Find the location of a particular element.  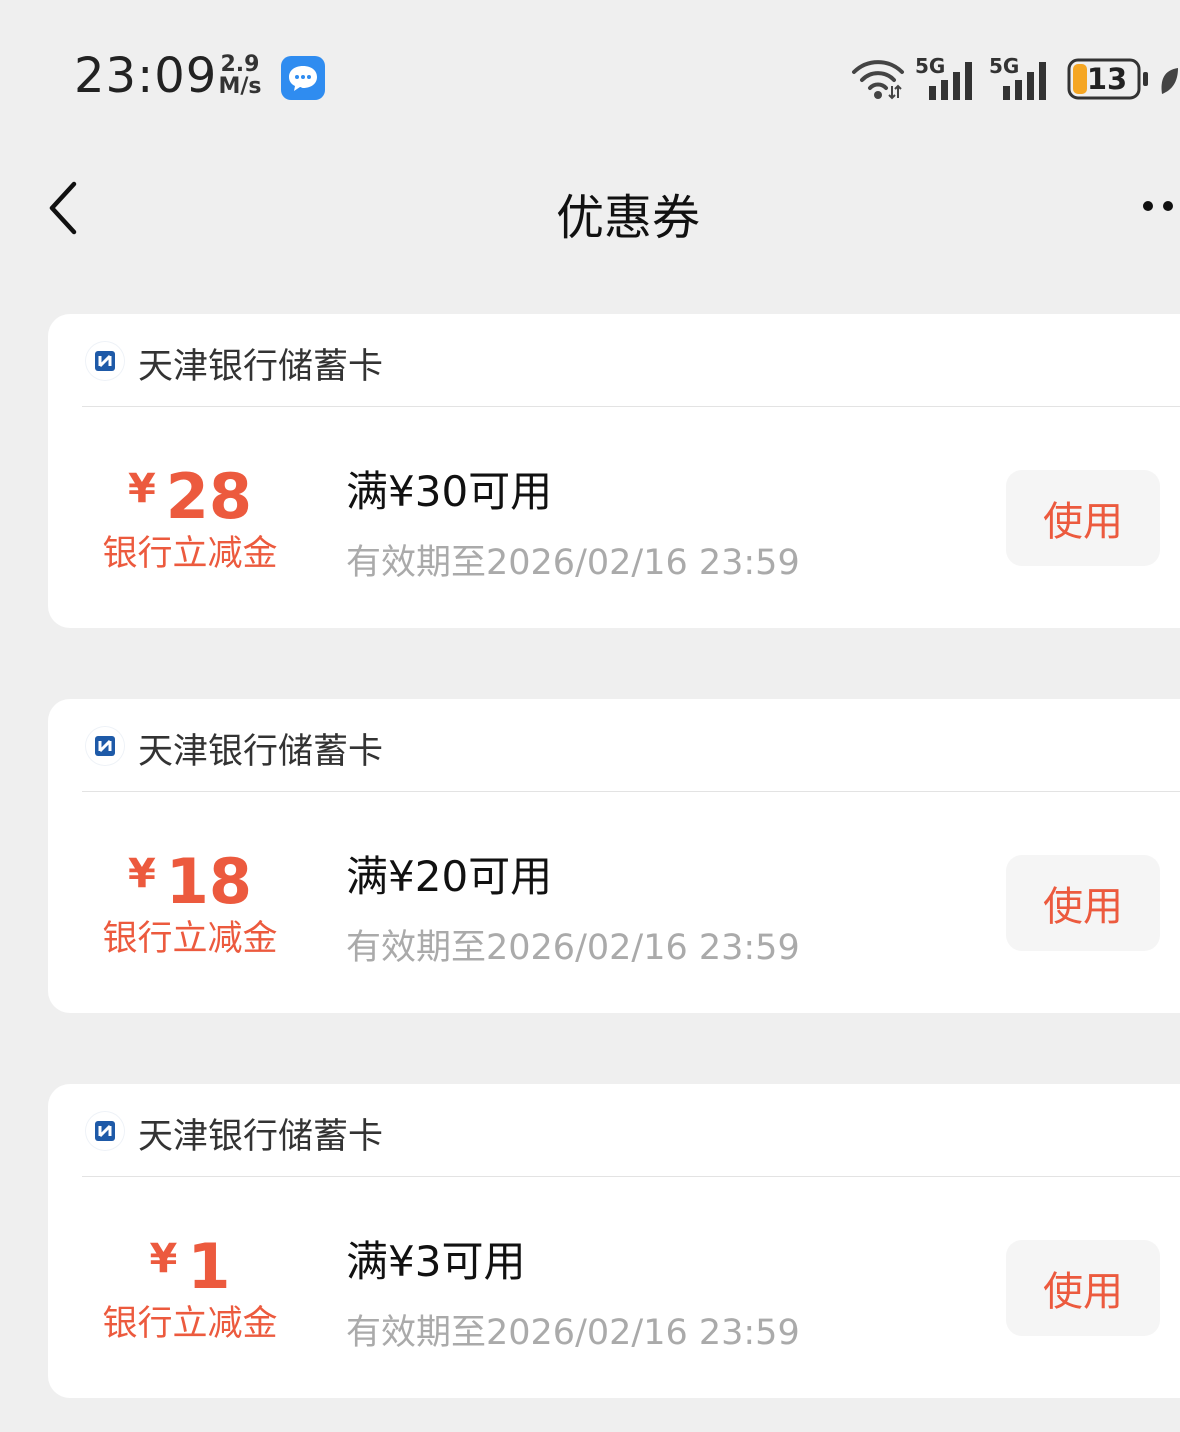

message-app-icon is located at coordinates (303, 78).